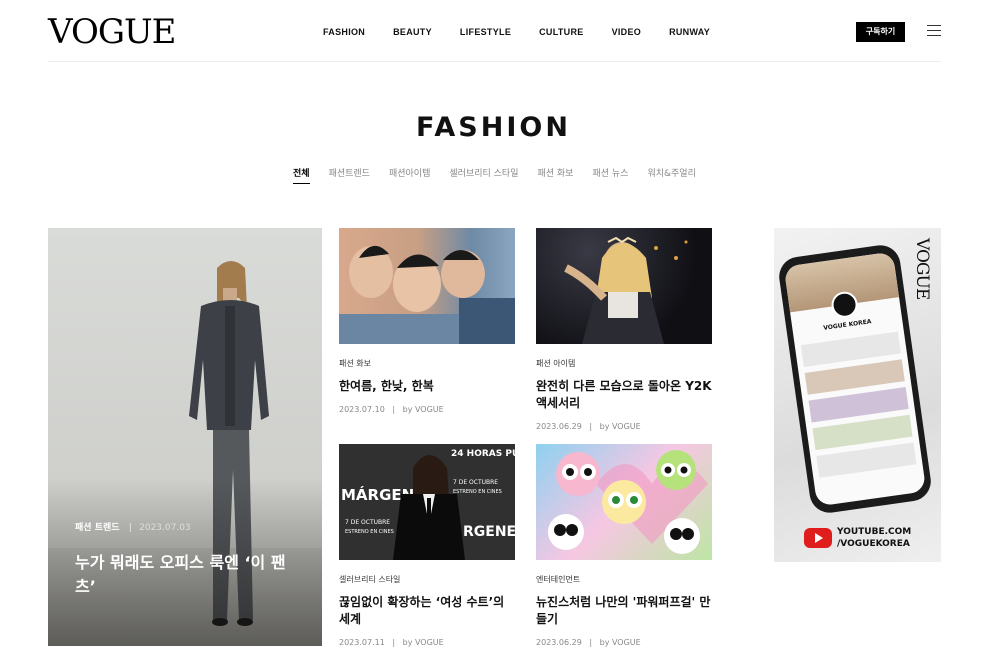  What do you see at coordinates (874, 532) in the screenshot?
I see `youtube-url-line1: YOUTUBE.COM` at bounding box center [874, 532].